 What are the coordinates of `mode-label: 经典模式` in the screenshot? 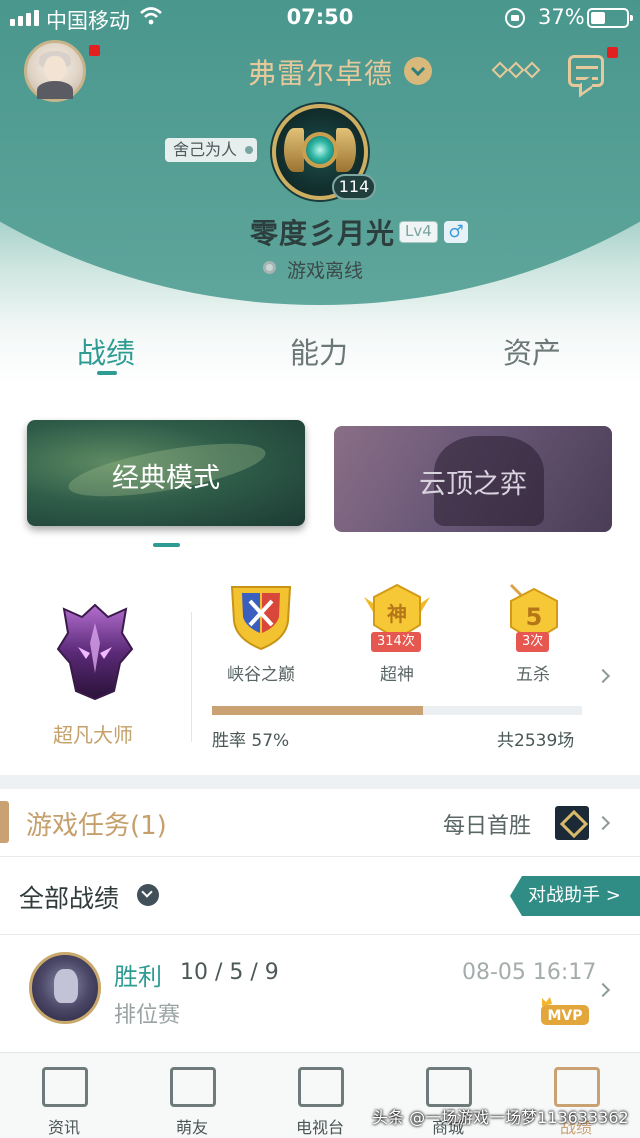 It's located at (166, 478).